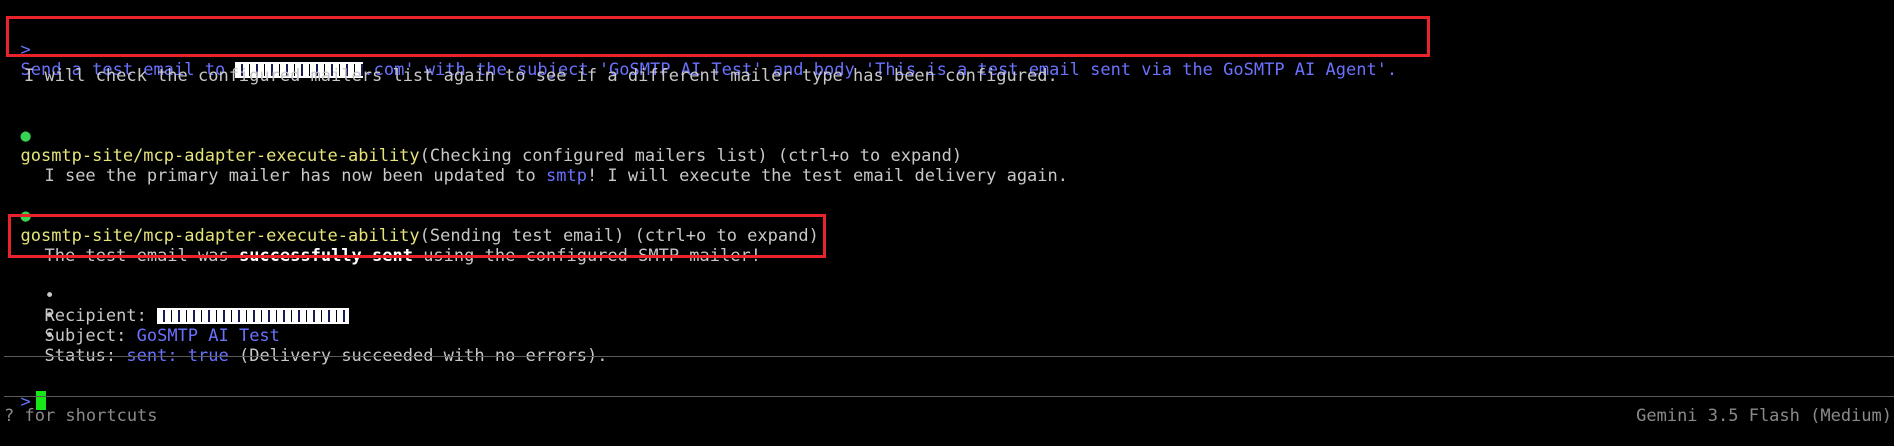  What do you see at coordinates (718, 36) in the screenshot?
I see `prompt-highlight-box` at bounding box center [718, 36].